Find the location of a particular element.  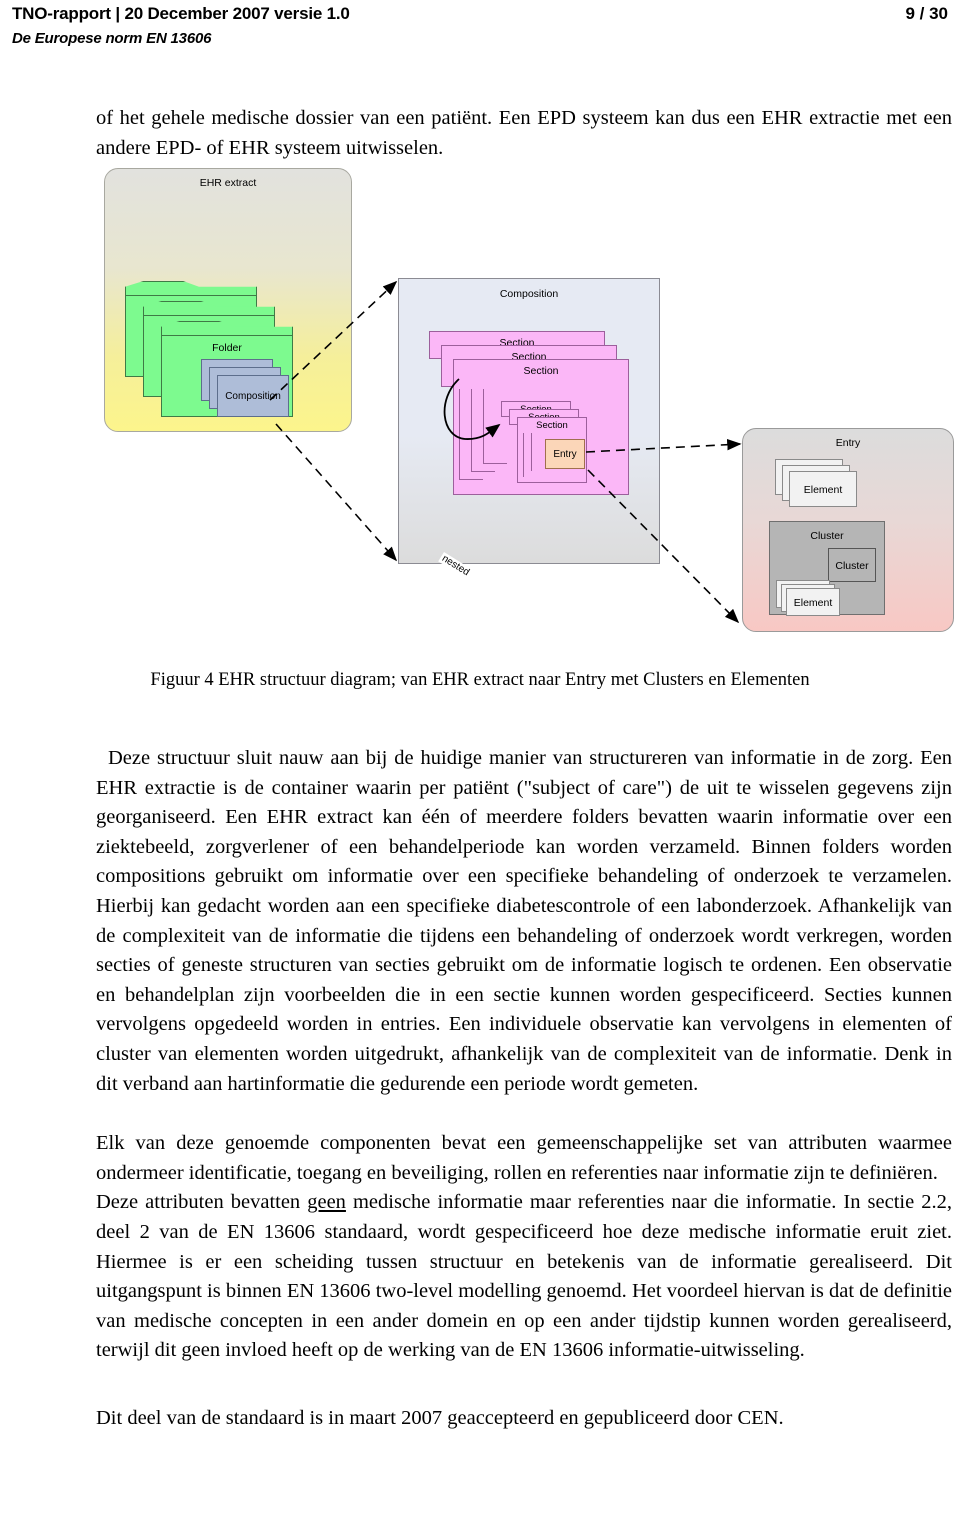

element-card-bottom-front: Element is located at coordinates (813, 602).